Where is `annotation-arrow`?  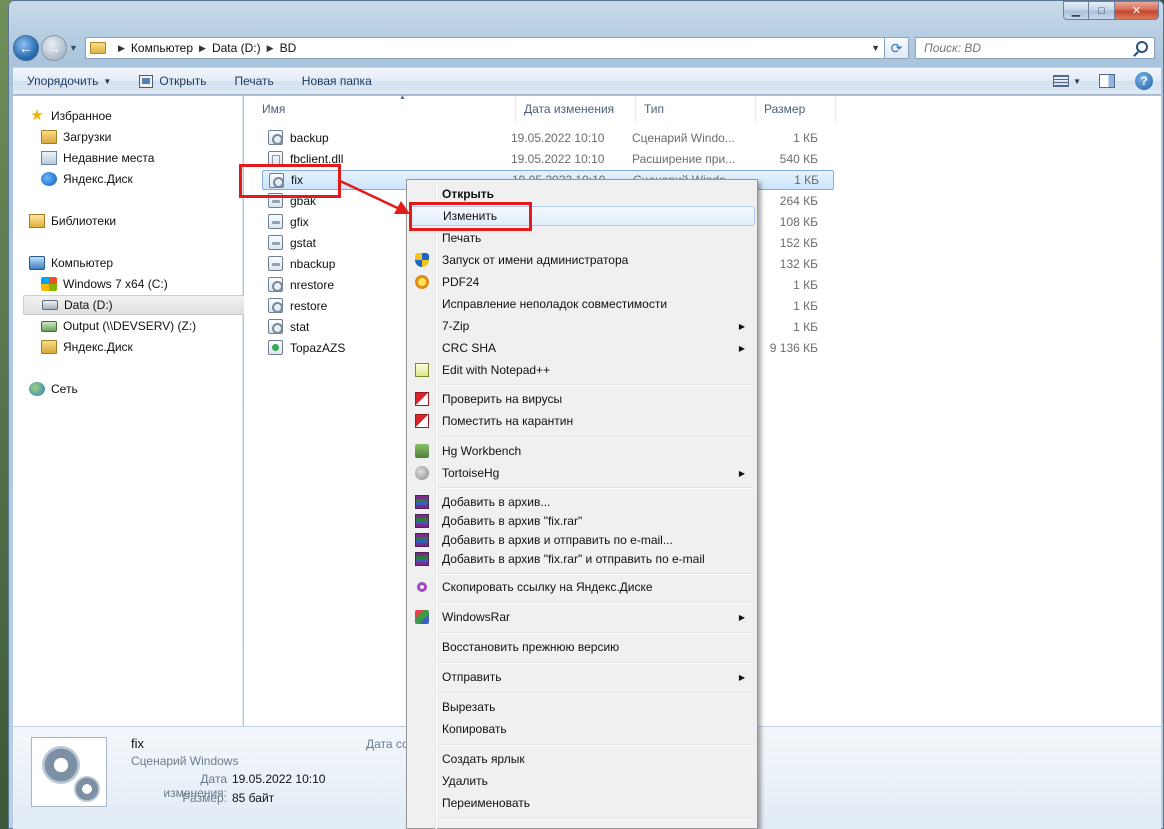
annotation-arrow is located at coordinates (373, 196).